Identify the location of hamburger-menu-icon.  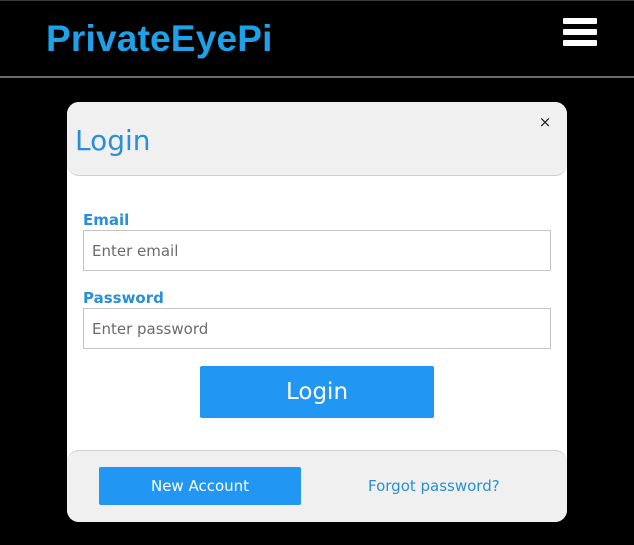
(580, 33).